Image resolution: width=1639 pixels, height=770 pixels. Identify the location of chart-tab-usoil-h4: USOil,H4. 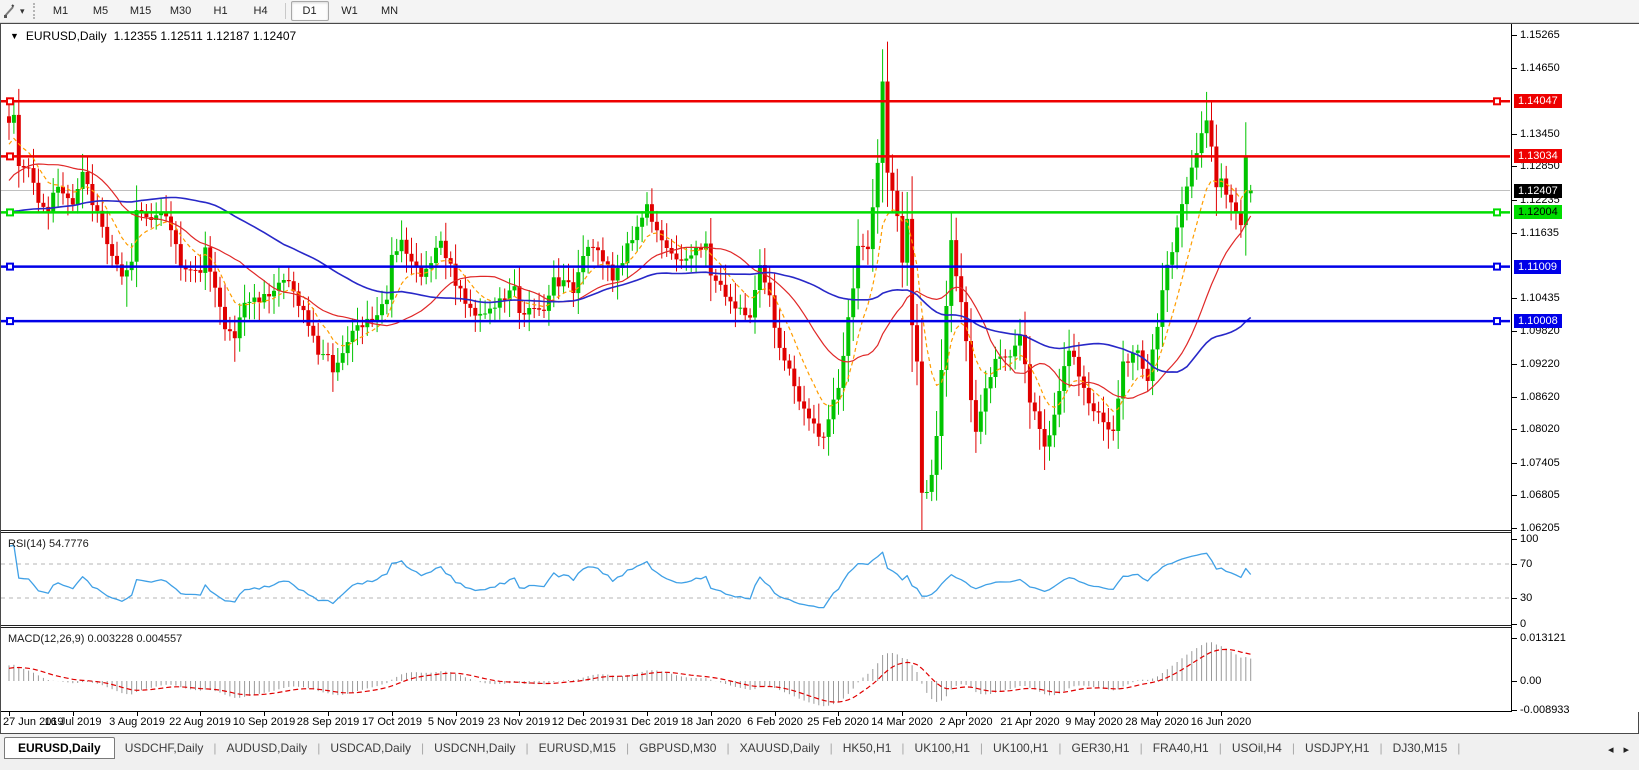
(1257, 748).